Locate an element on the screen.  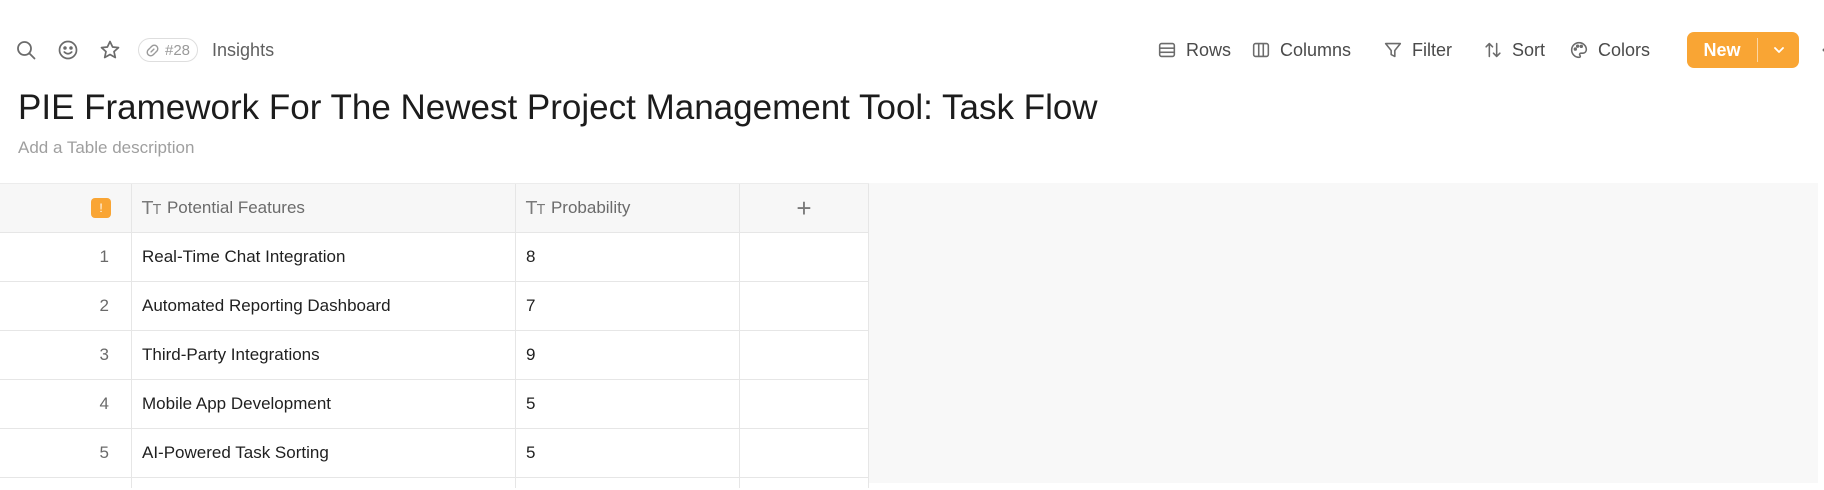
sort-button: Sort is located at coordinates (1513, 50).